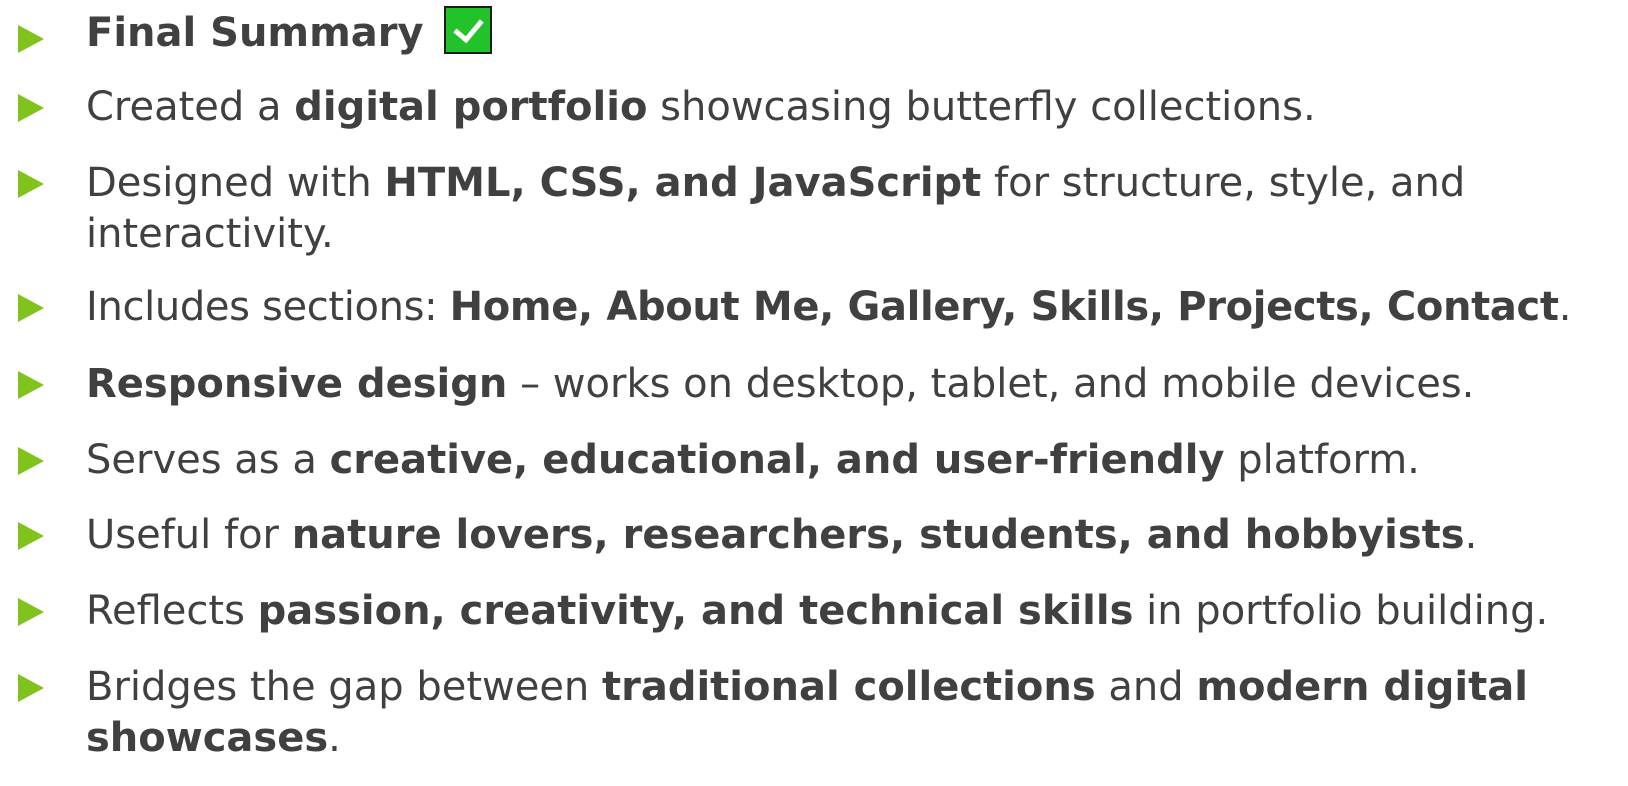 The width and height of the screenshot is (1628, 786). What do you see at coordinates (1146, 687) in the screenshot?
I see `text-segment: and` at bounding box center [1146, 687].